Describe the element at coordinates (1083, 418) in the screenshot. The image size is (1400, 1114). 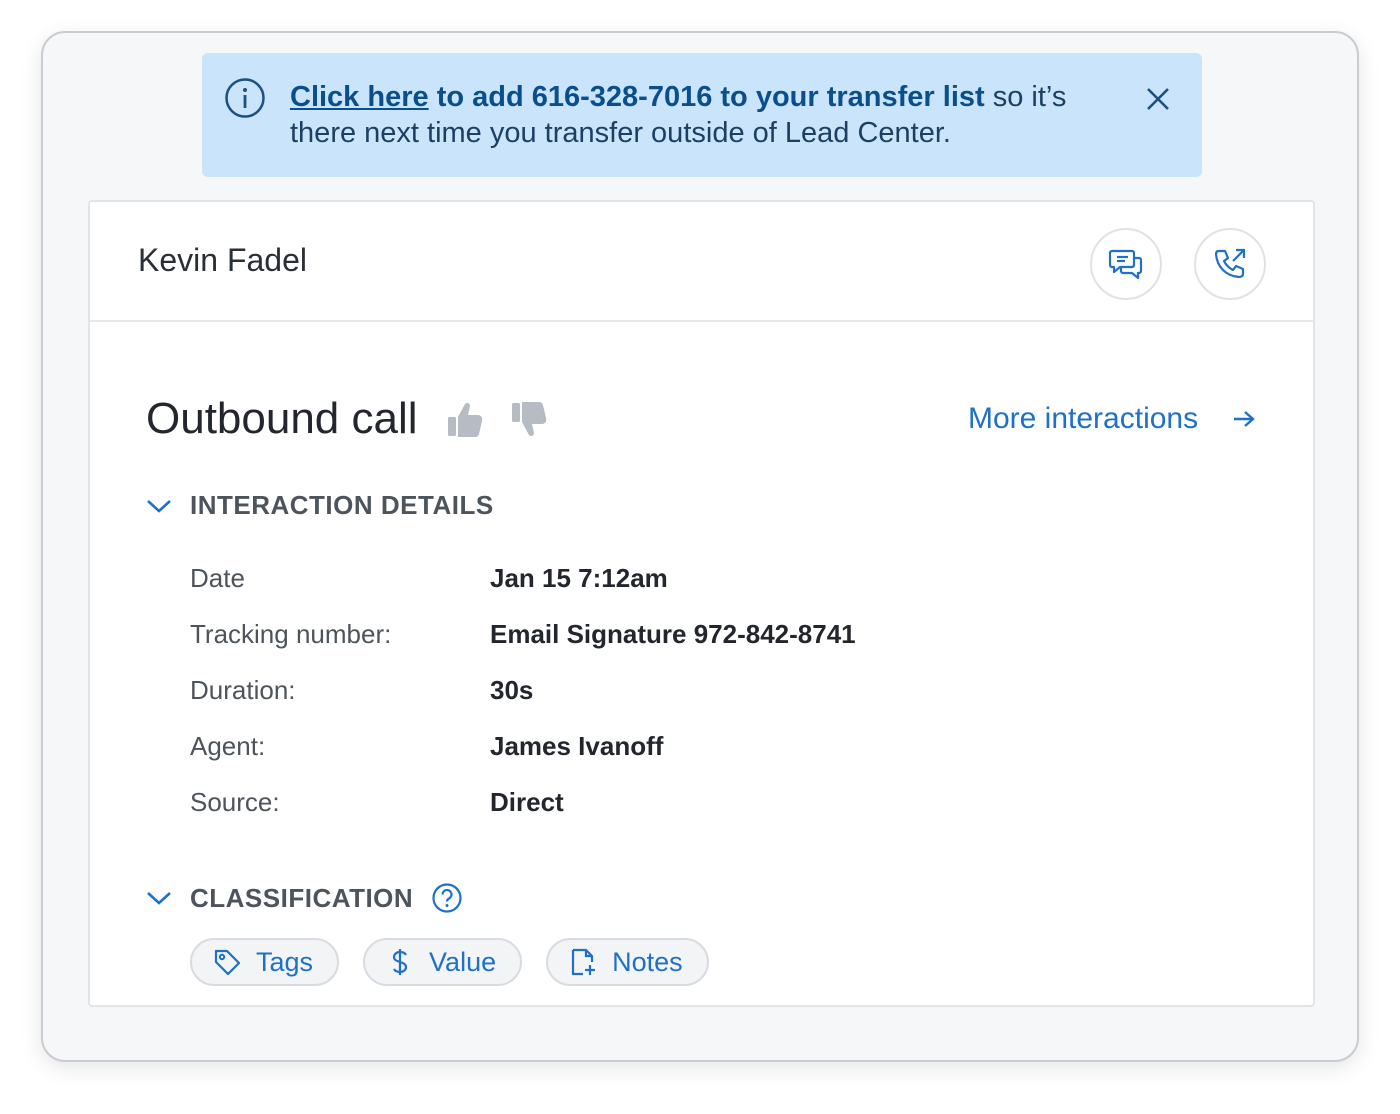
I see `more-interactions-label: More interactions` at that location.